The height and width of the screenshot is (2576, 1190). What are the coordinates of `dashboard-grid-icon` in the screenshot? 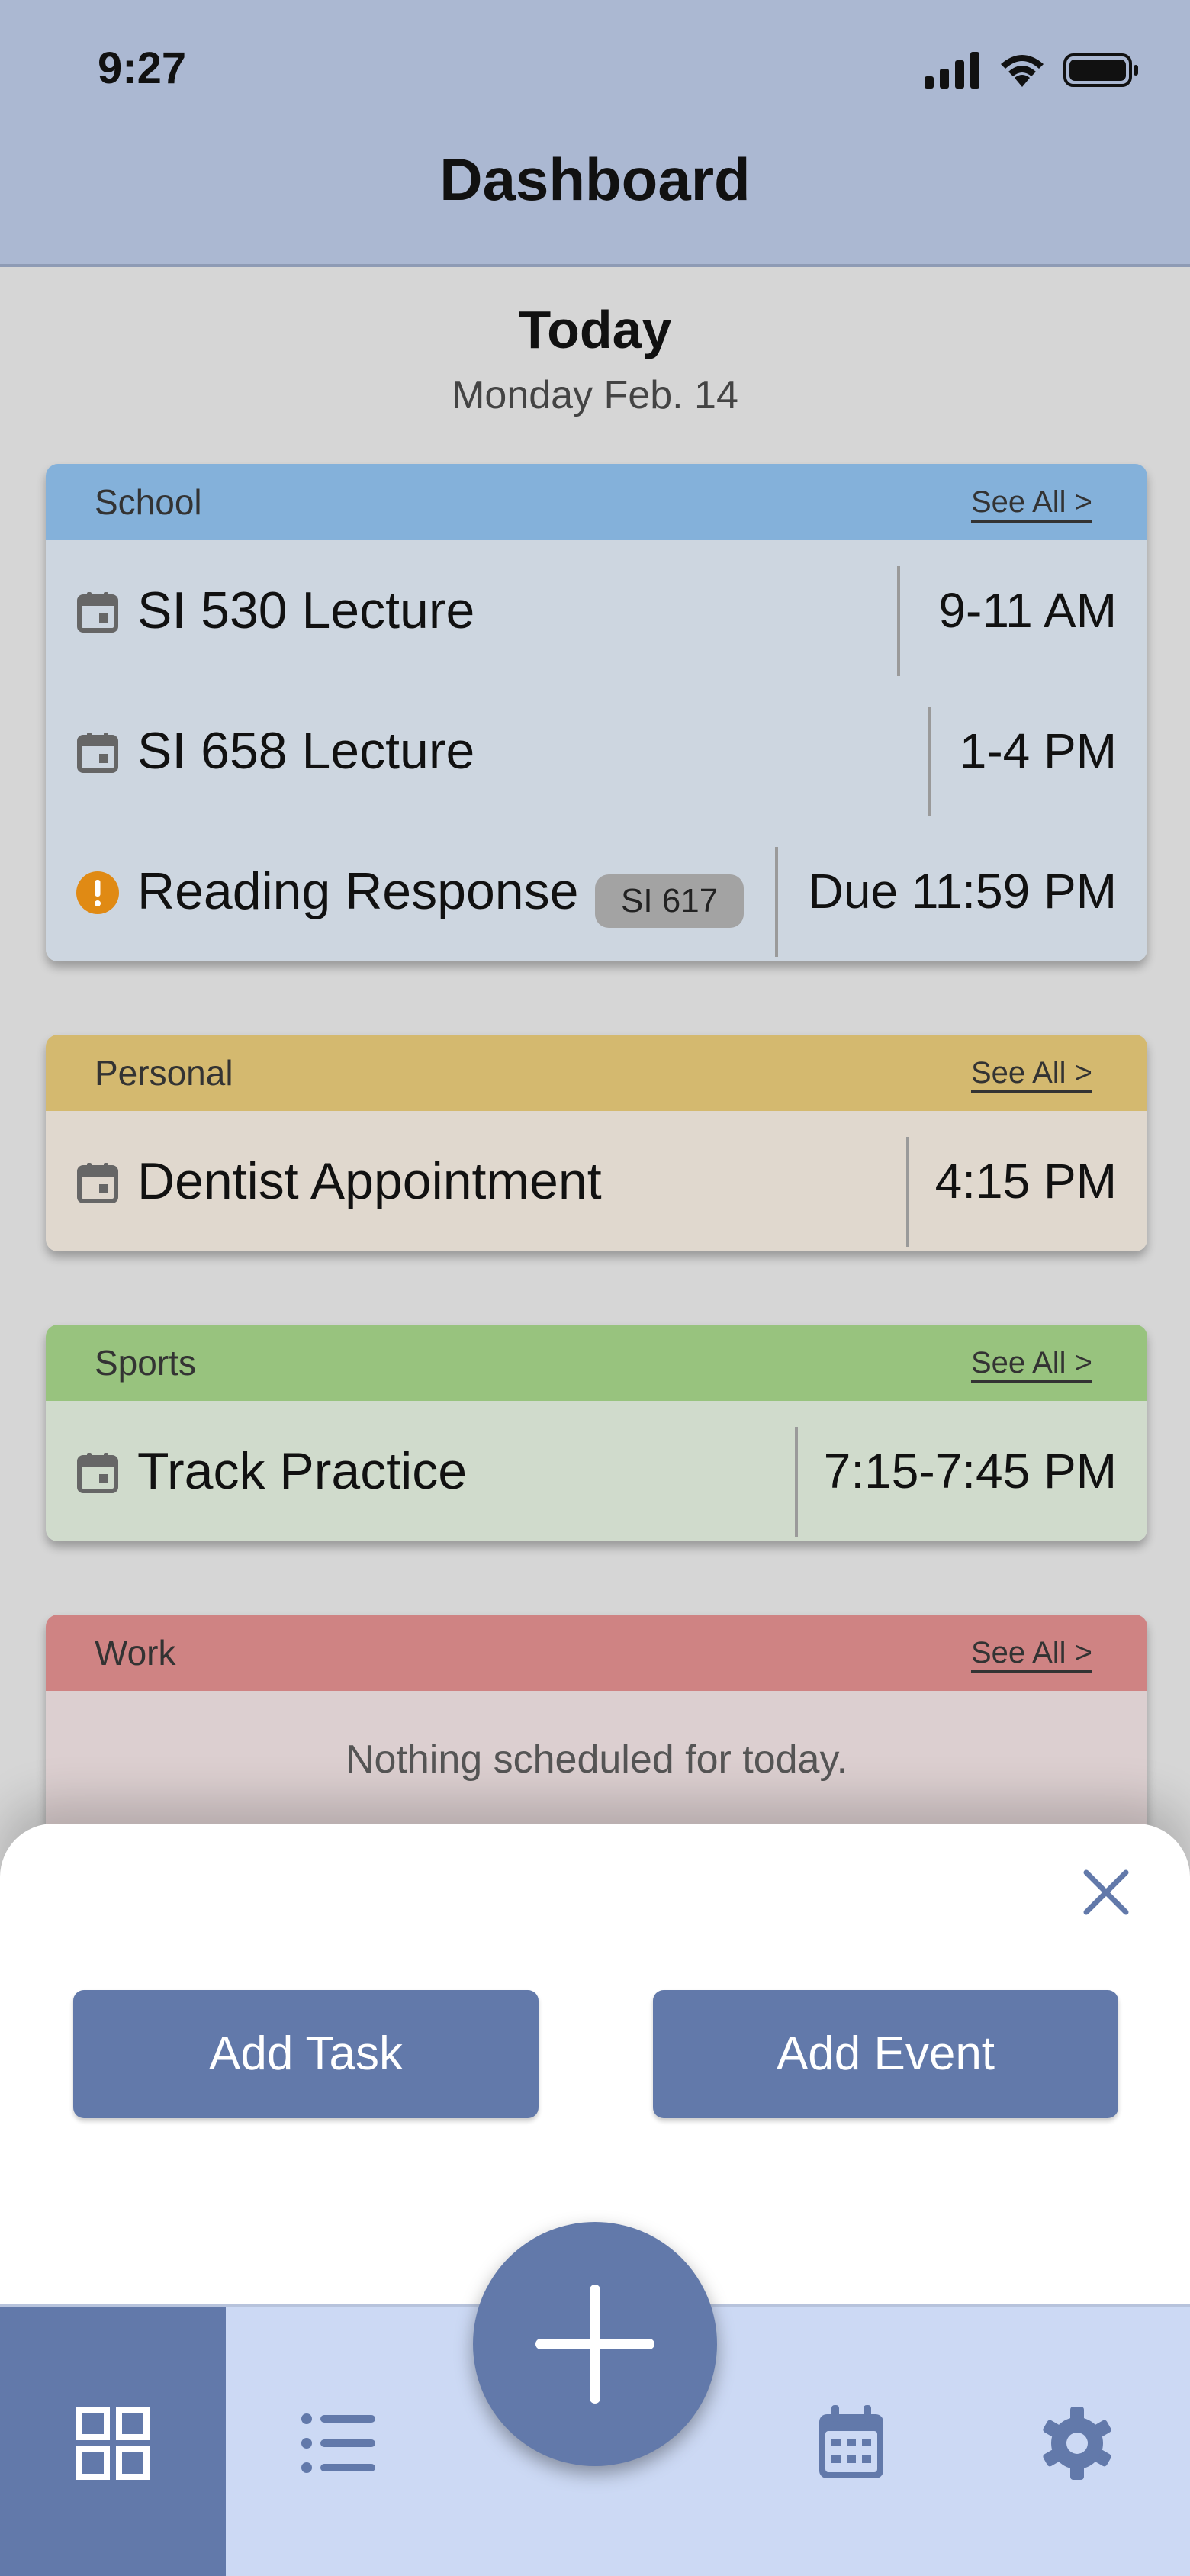 It's located at (113, 2443).